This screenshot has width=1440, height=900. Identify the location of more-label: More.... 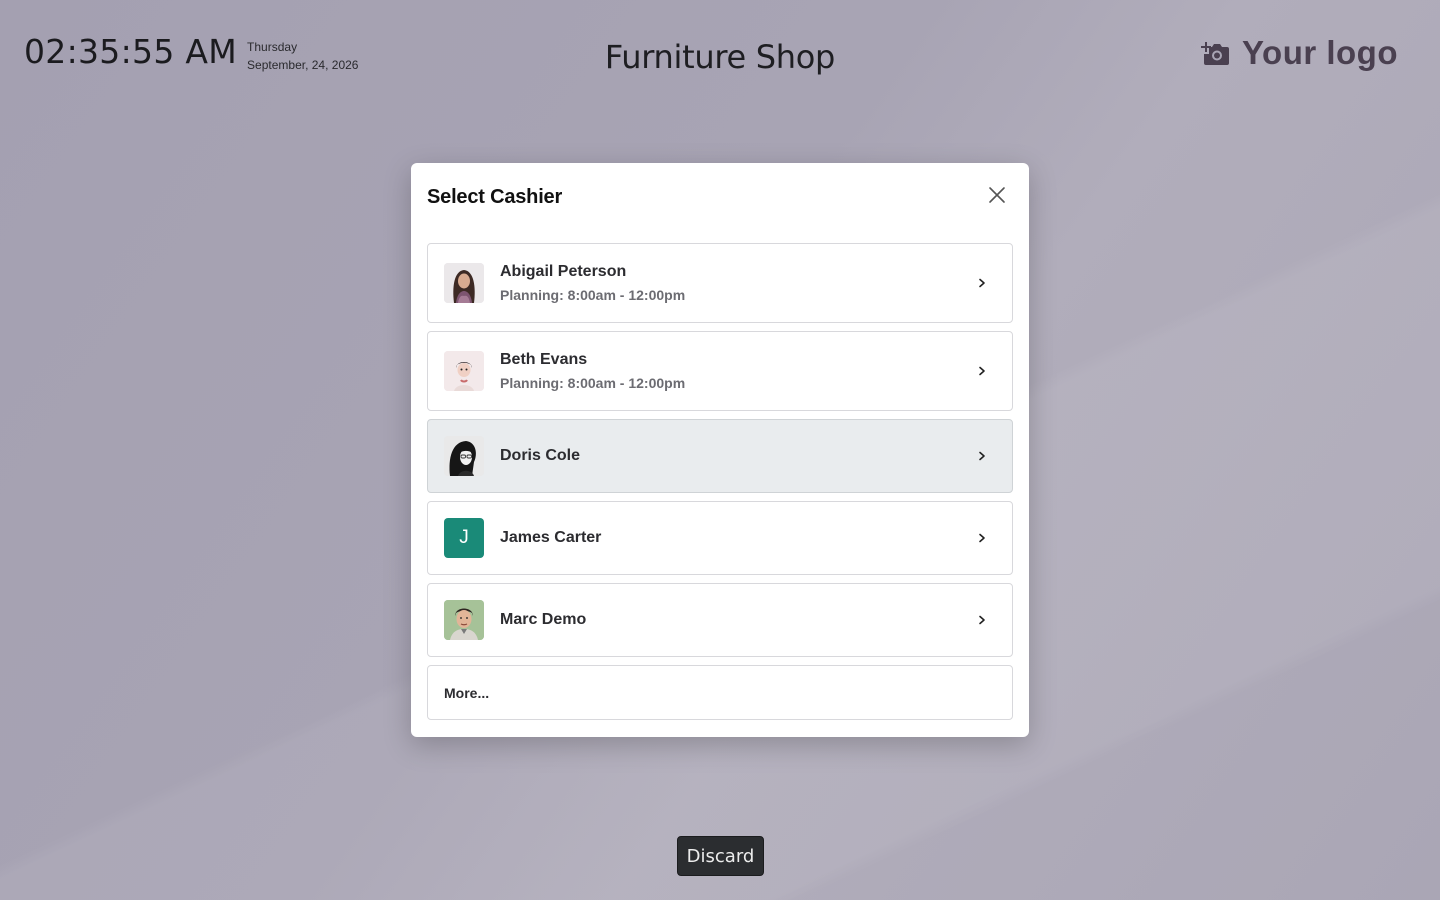
(467, 692).